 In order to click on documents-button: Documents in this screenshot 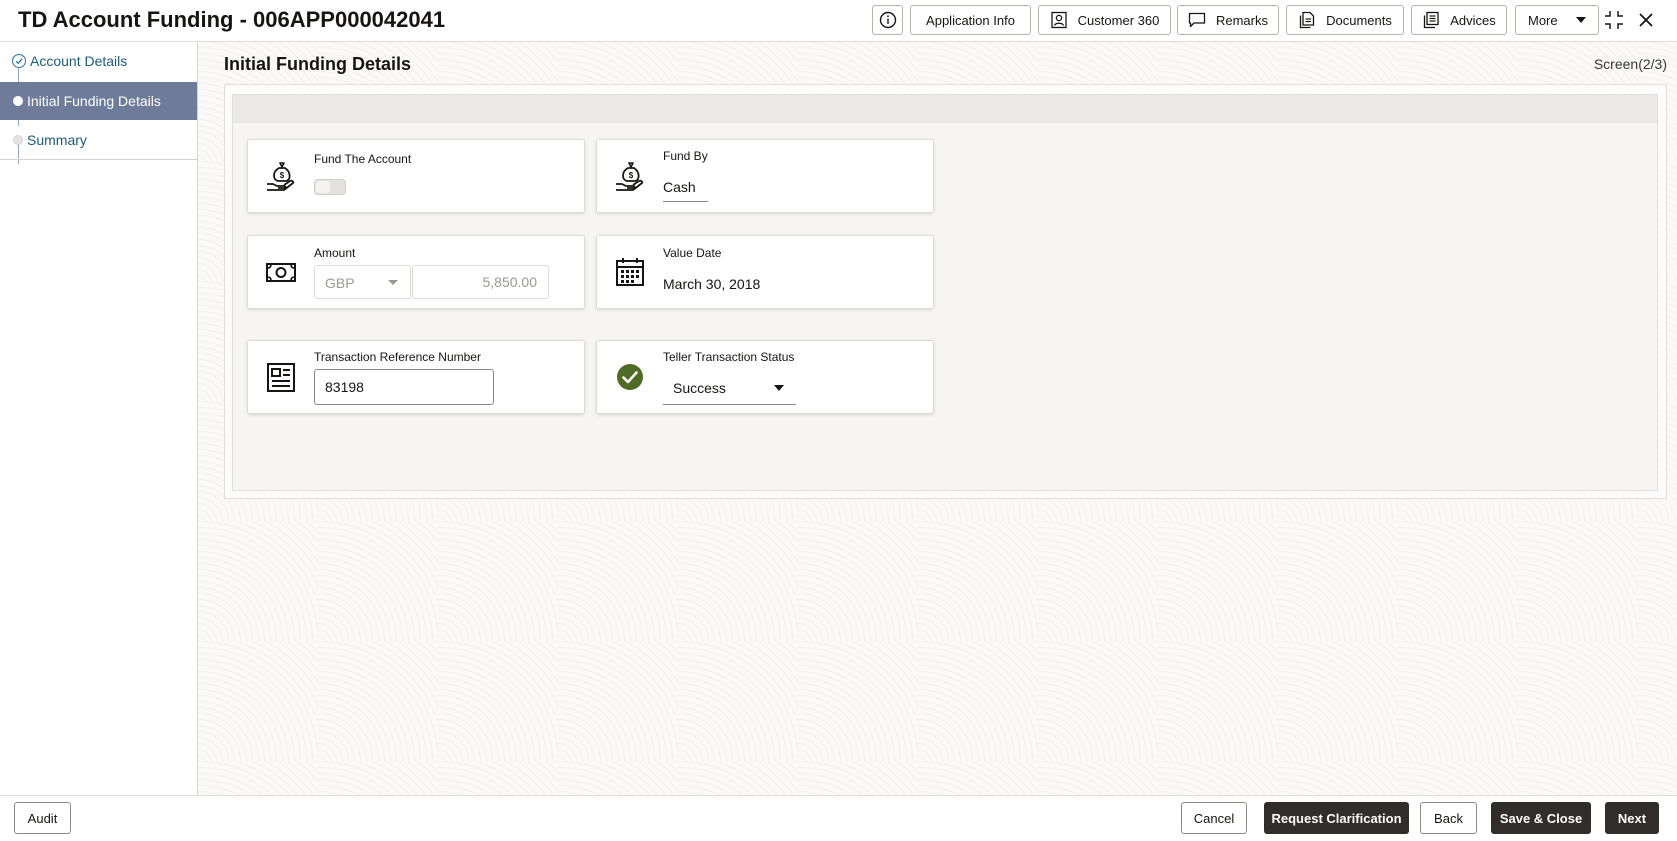, I will do `click(1345, 20)`.